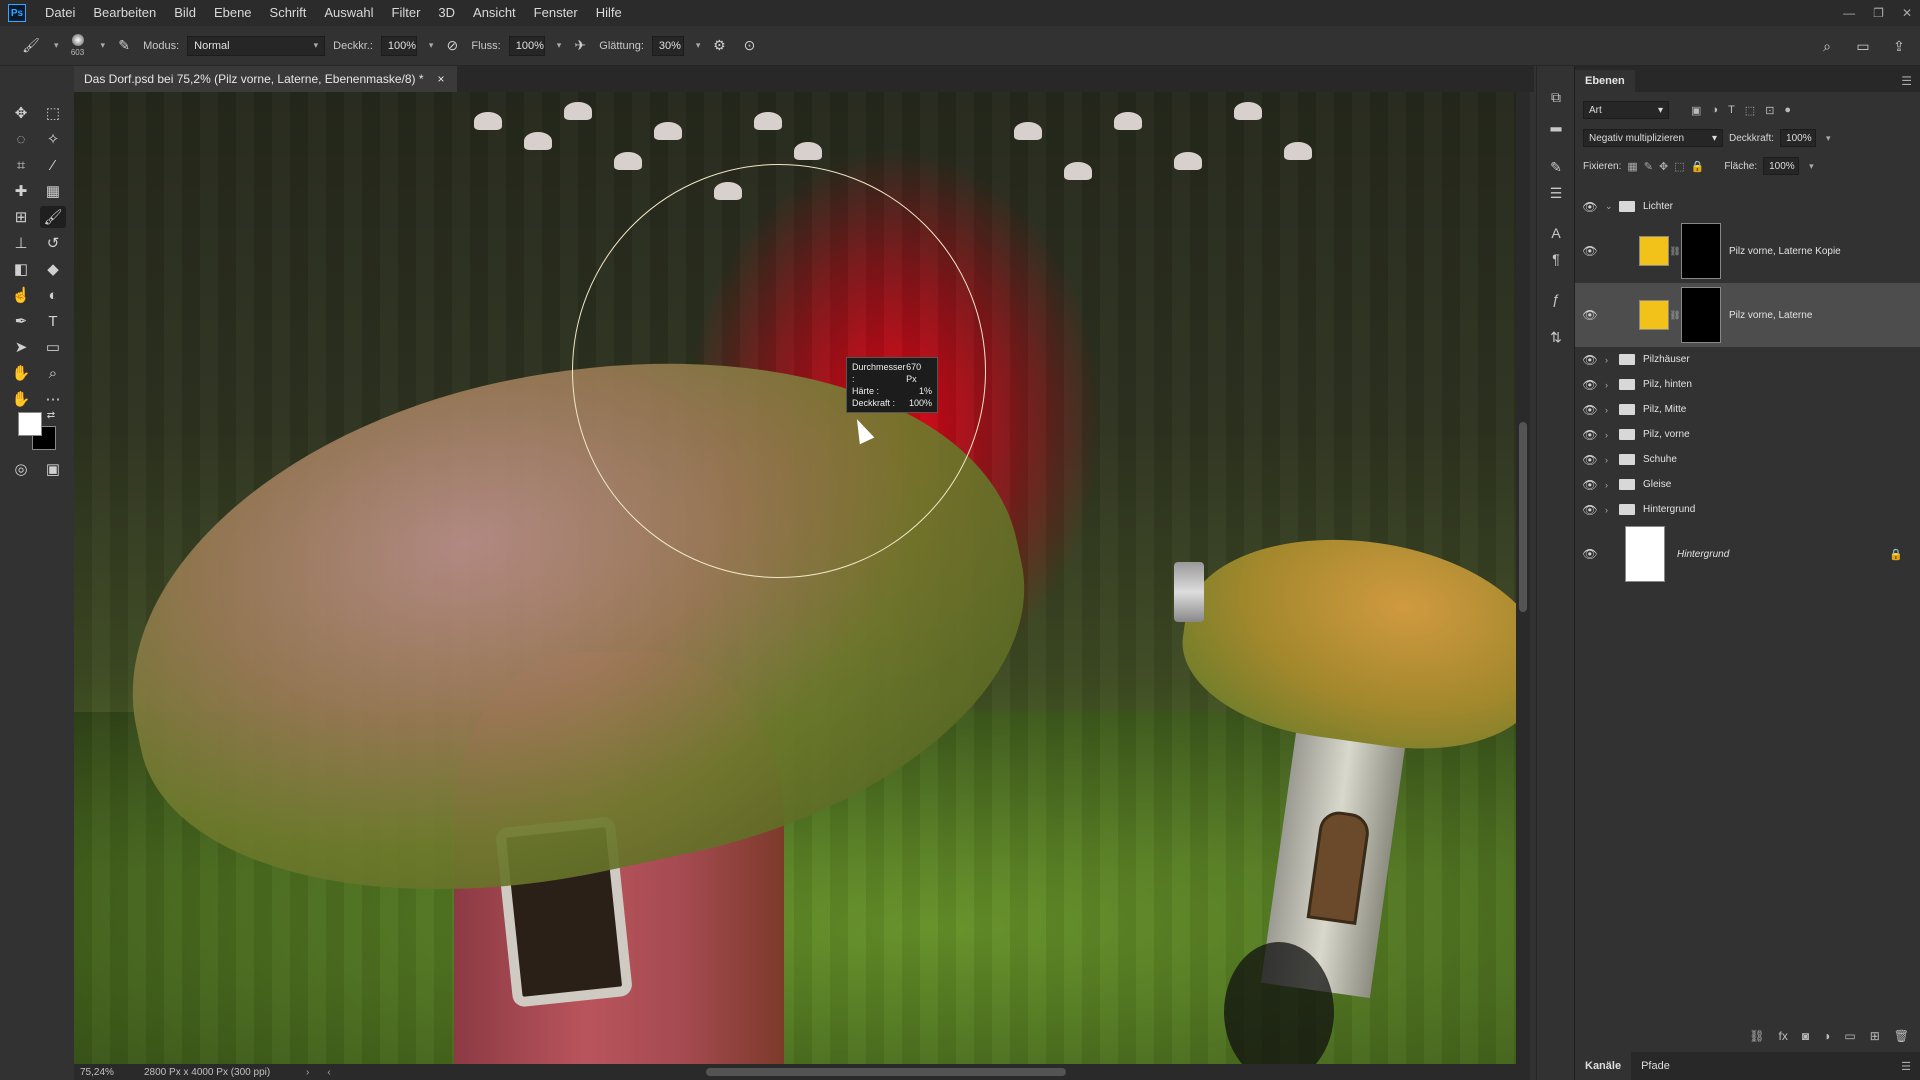 Image resolution: width=1920 pixels, height=1080 pixels. What do you see at coordinates (452, 46) in the screenshot?
I see `pressure-opacity-icon: ⊘` at bounding box center [452, 46].